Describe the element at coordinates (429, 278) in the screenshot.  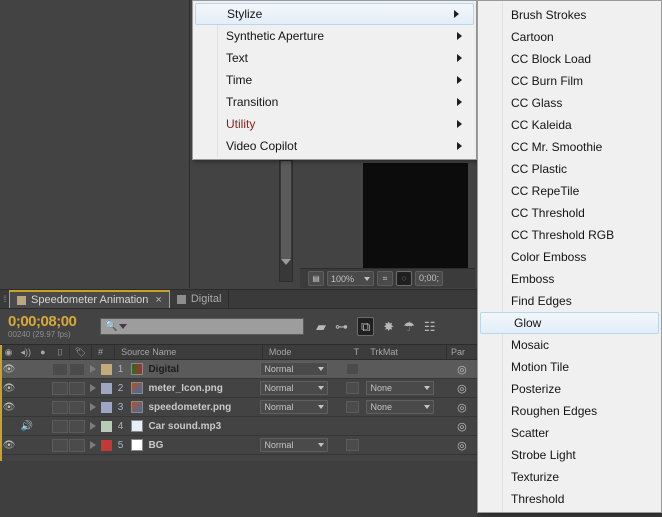
I see `viewer-current-time: 0;00;` at that location.